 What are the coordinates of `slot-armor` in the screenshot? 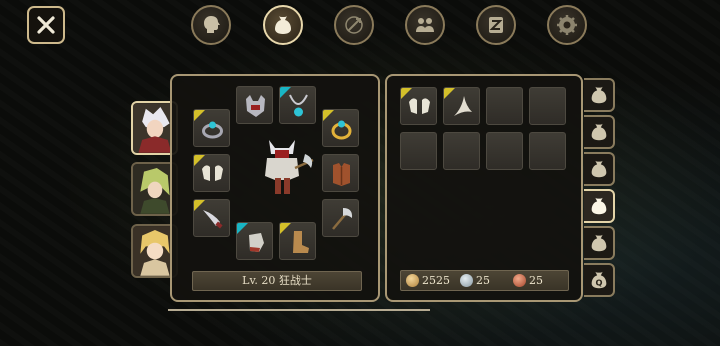 It's located at (340, 173).